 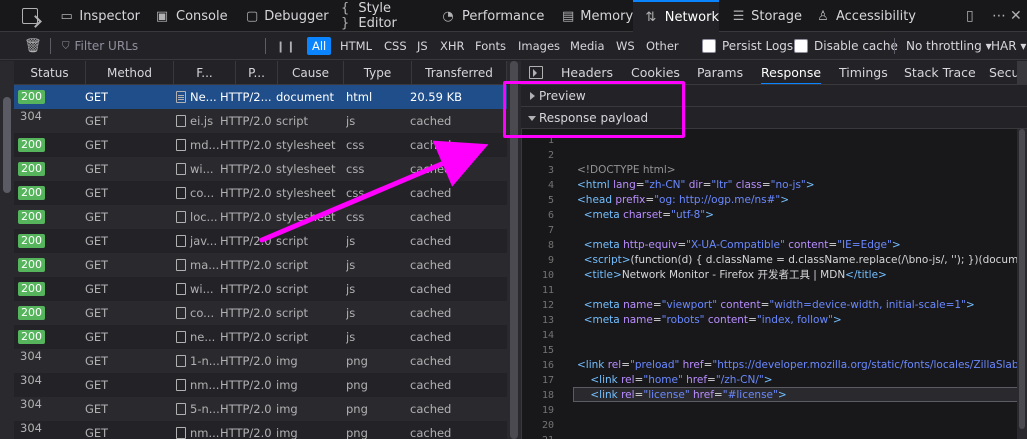 I want to click on arrow-annotation, so click(x=374, y=191).